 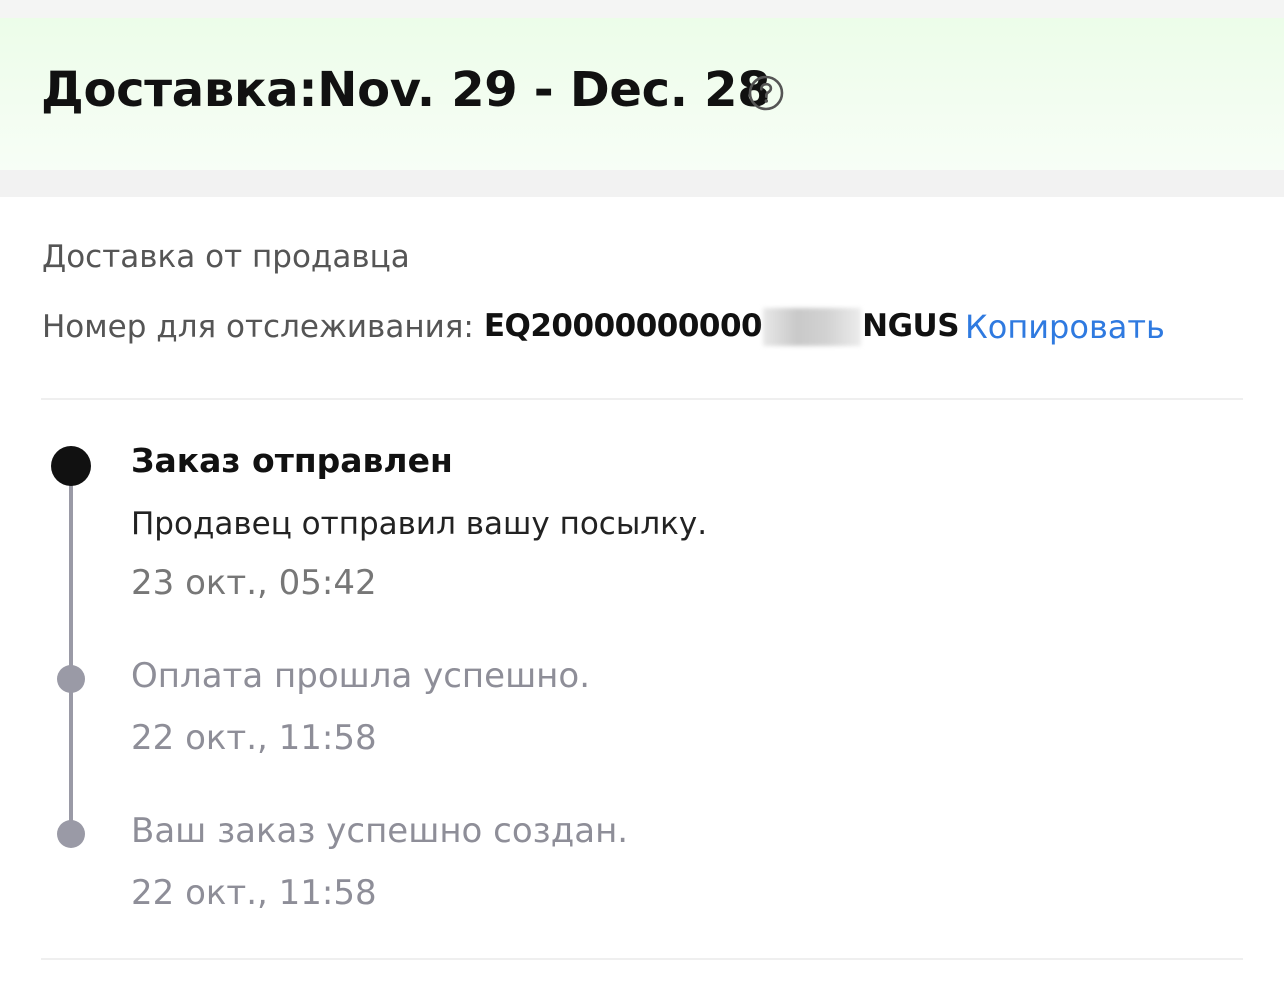 I want to click on event-text-payment: Оплата прошла успешно., so click(x=361, y=676).